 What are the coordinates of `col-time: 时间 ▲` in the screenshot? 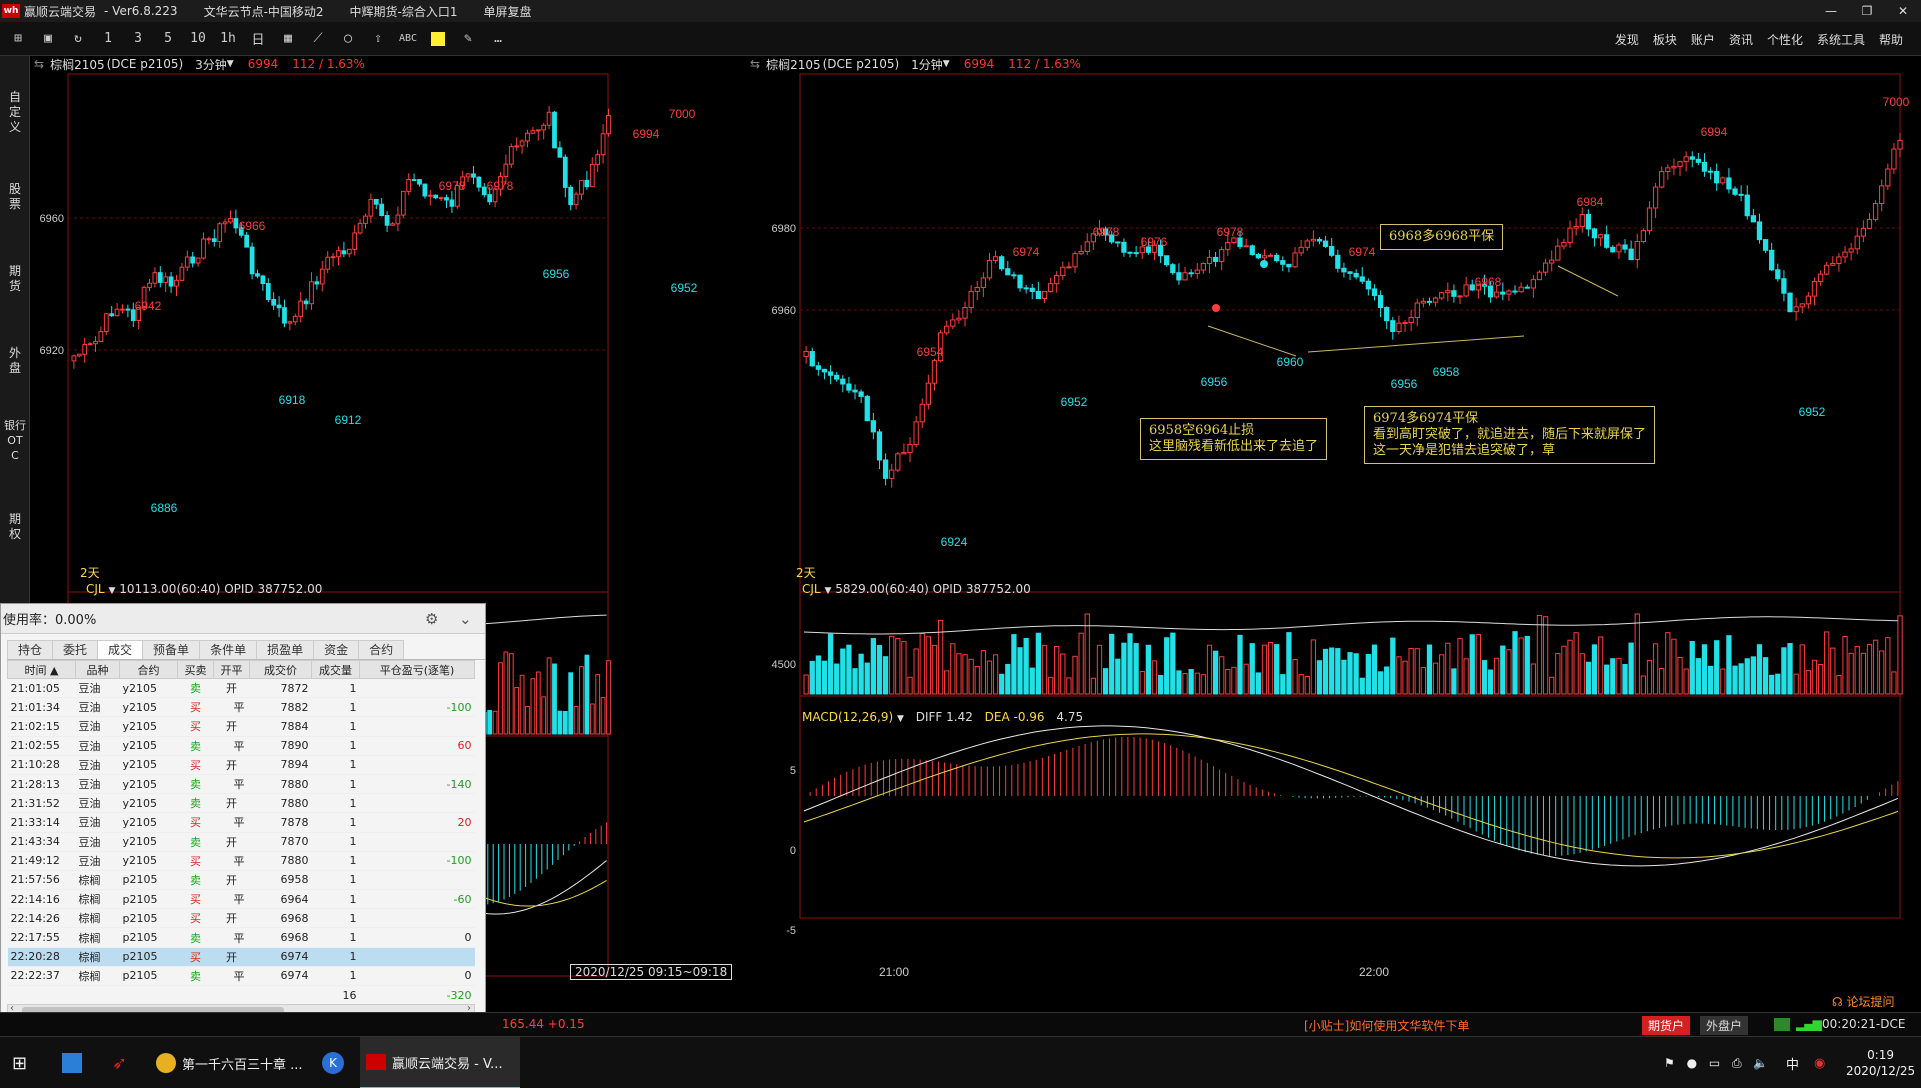 It's located at (41, 669).